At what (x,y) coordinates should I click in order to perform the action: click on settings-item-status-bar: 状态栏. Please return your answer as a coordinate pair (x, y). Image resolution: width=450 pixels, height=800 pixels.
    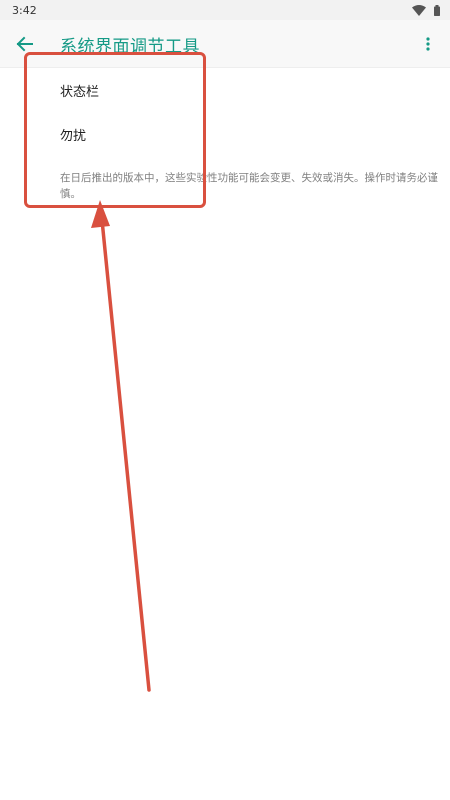
    Looking at the image, I should click on (225, 90).